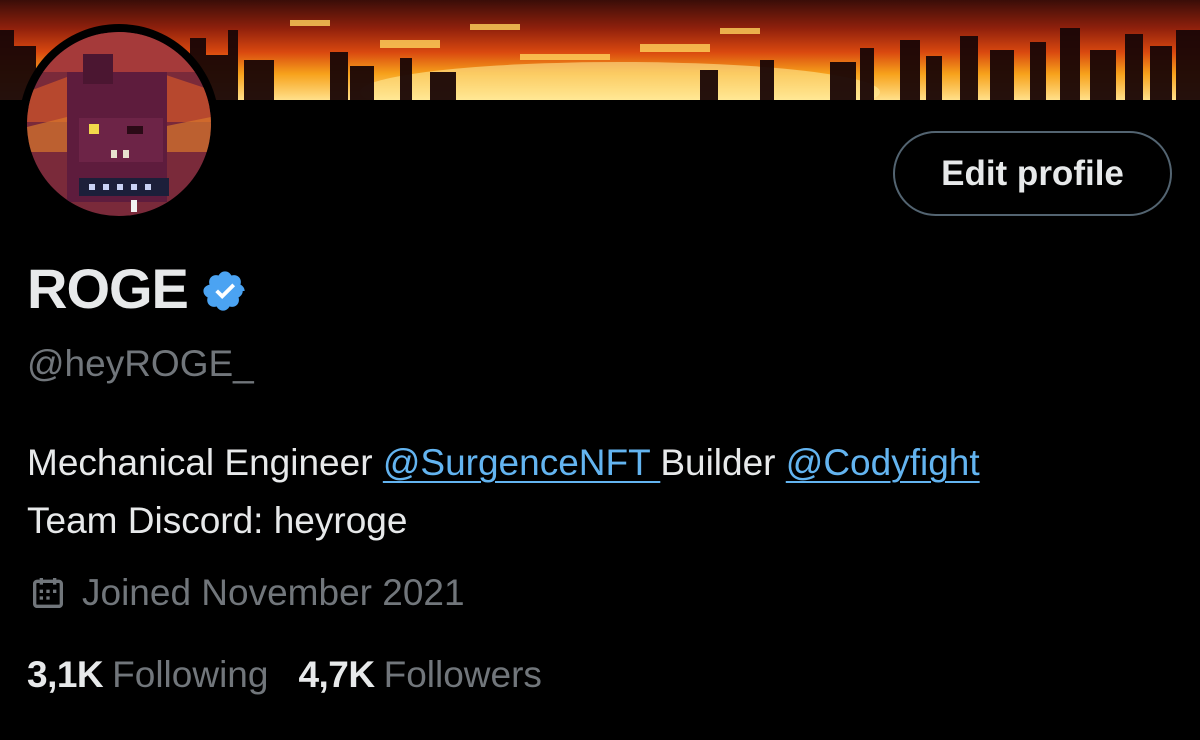  What do you see at coordinates (1032, 173) in the screenshot?
I see `edit-profile-button: Edit profile` at bounding box center [1032, 173].